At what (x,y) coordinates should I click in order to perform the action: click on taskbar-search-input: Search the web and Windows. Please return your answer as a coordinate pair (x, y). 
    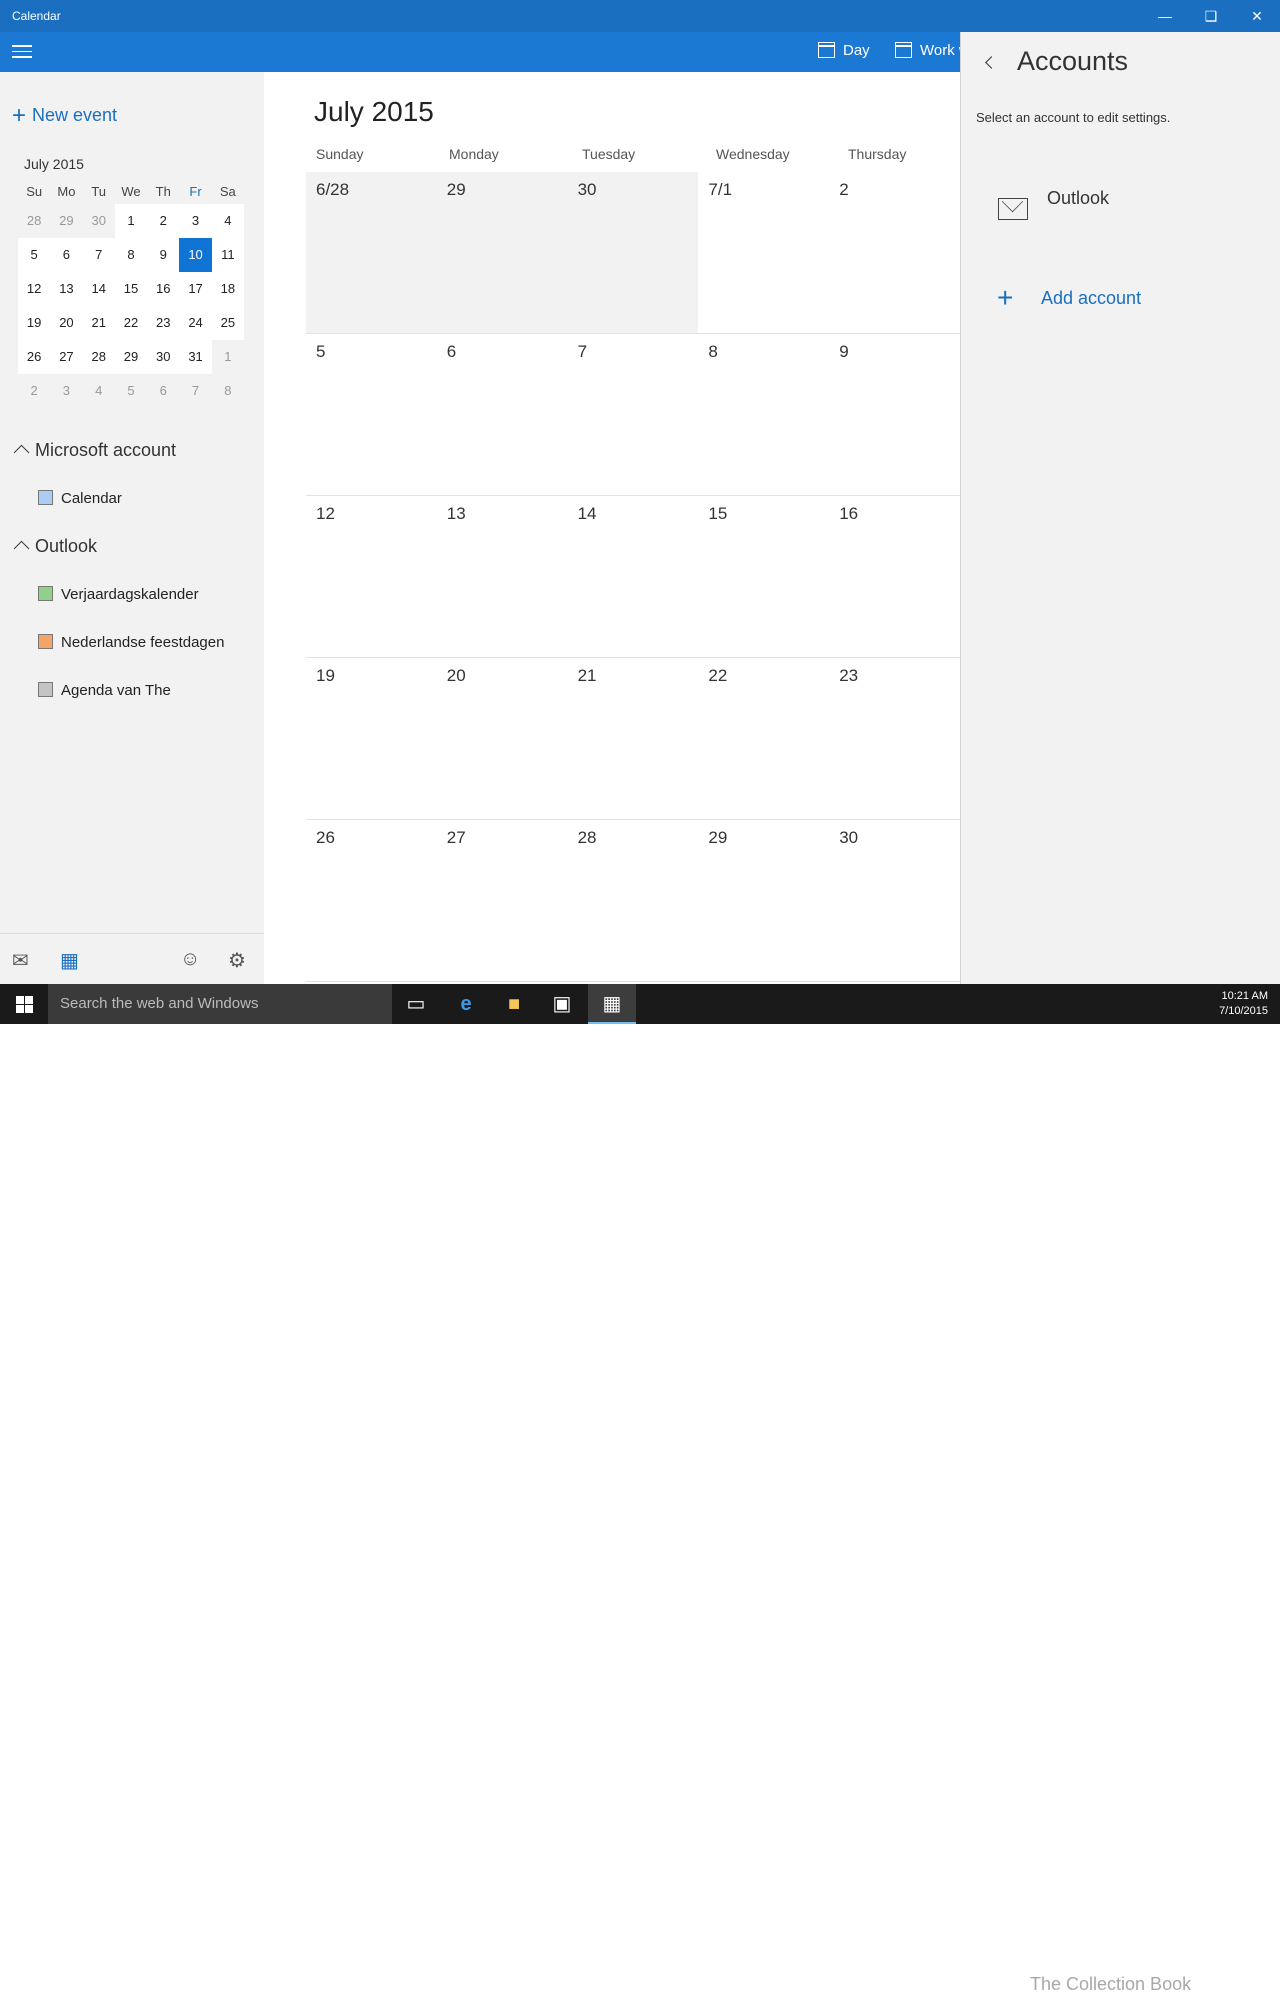
    Looking at the image, I should click on (220, 1004).